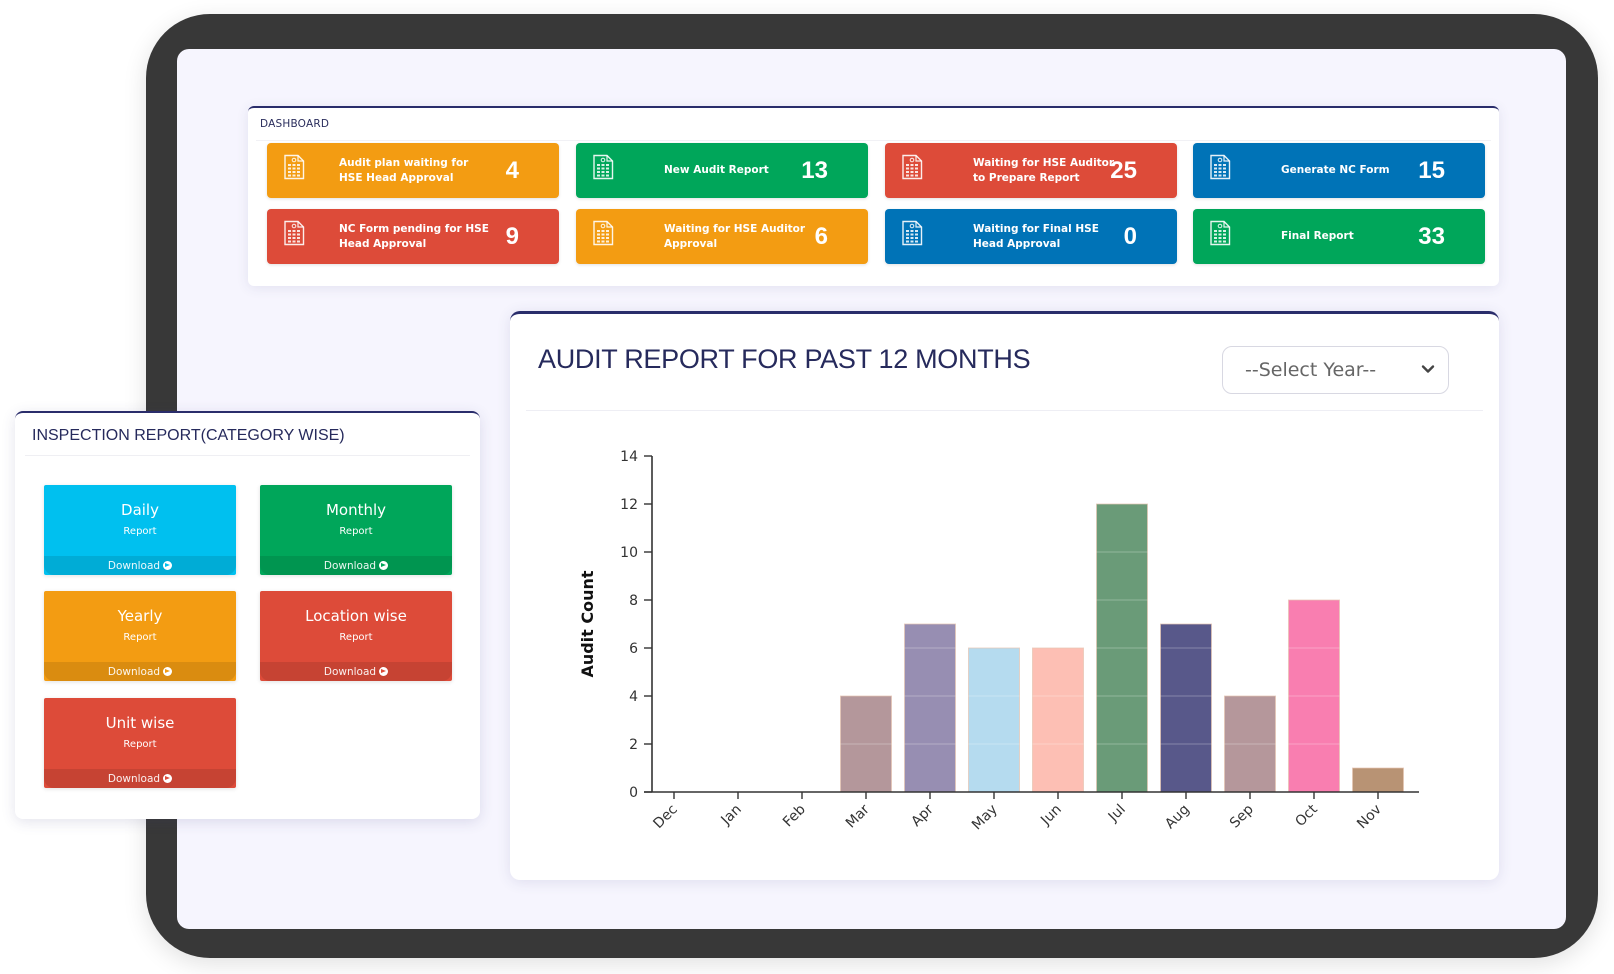  What do you see at coordinates (633, 697) in the screenshot?
I see `y-tick-label: 4` at bounding box center [633, 697].